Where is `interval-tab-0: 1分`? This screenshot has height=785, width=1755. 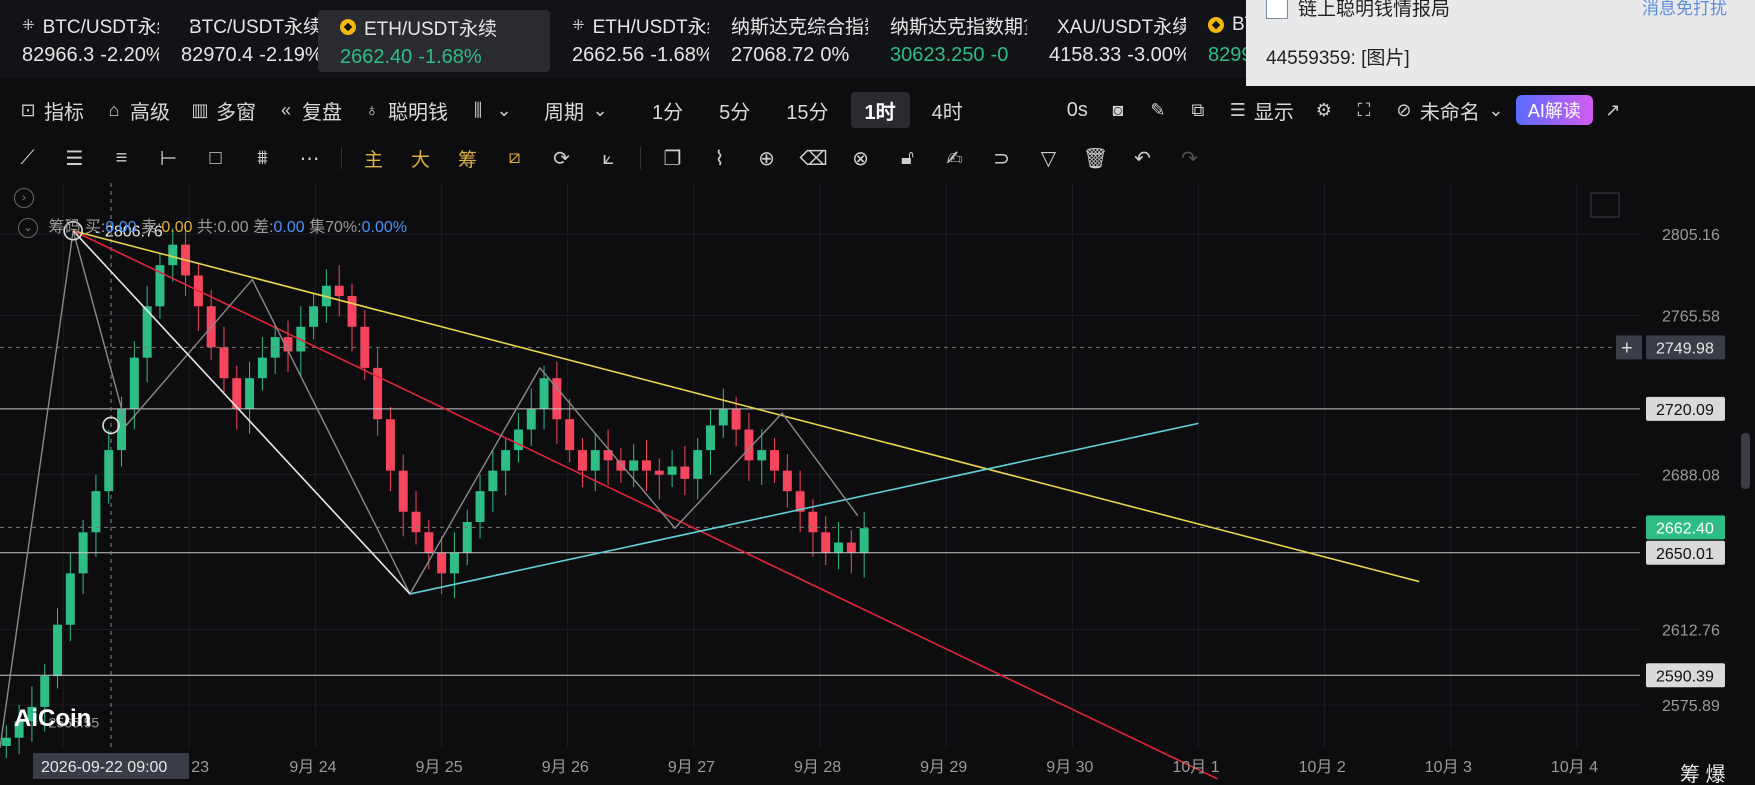
interval-tab-0: 1分 is located at coordinates (667, 110).